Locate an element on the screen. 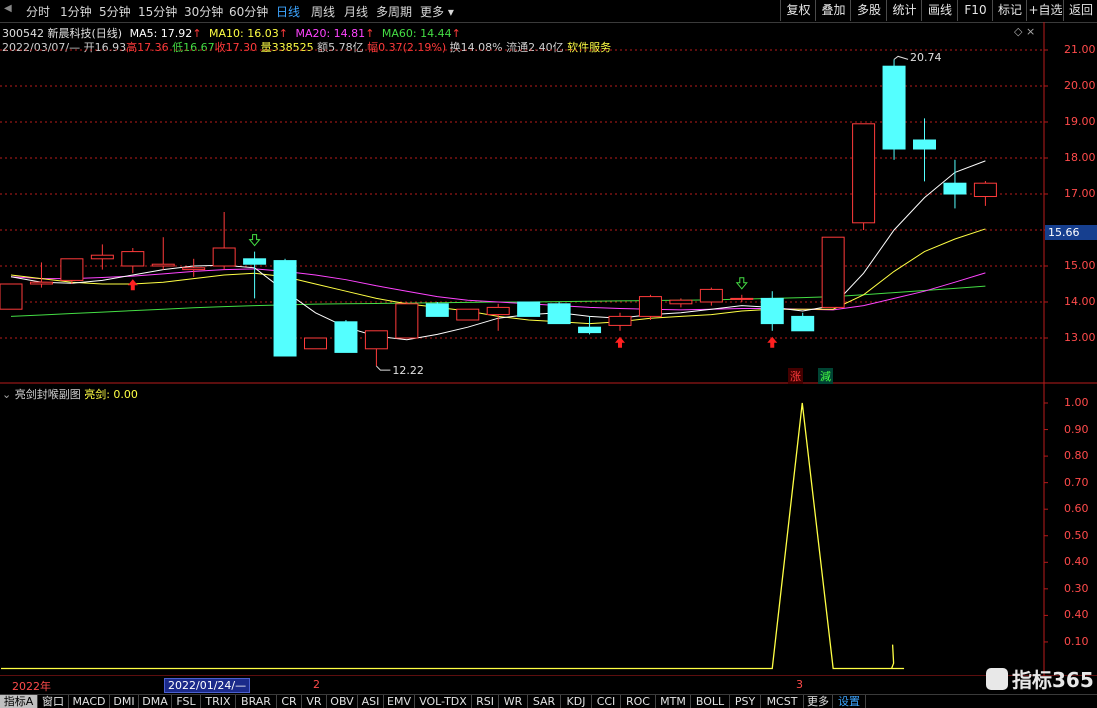 This screenshot has width=1097, height=708. indicator-tab-1: 窗口 is located at coordinates (53, 701).